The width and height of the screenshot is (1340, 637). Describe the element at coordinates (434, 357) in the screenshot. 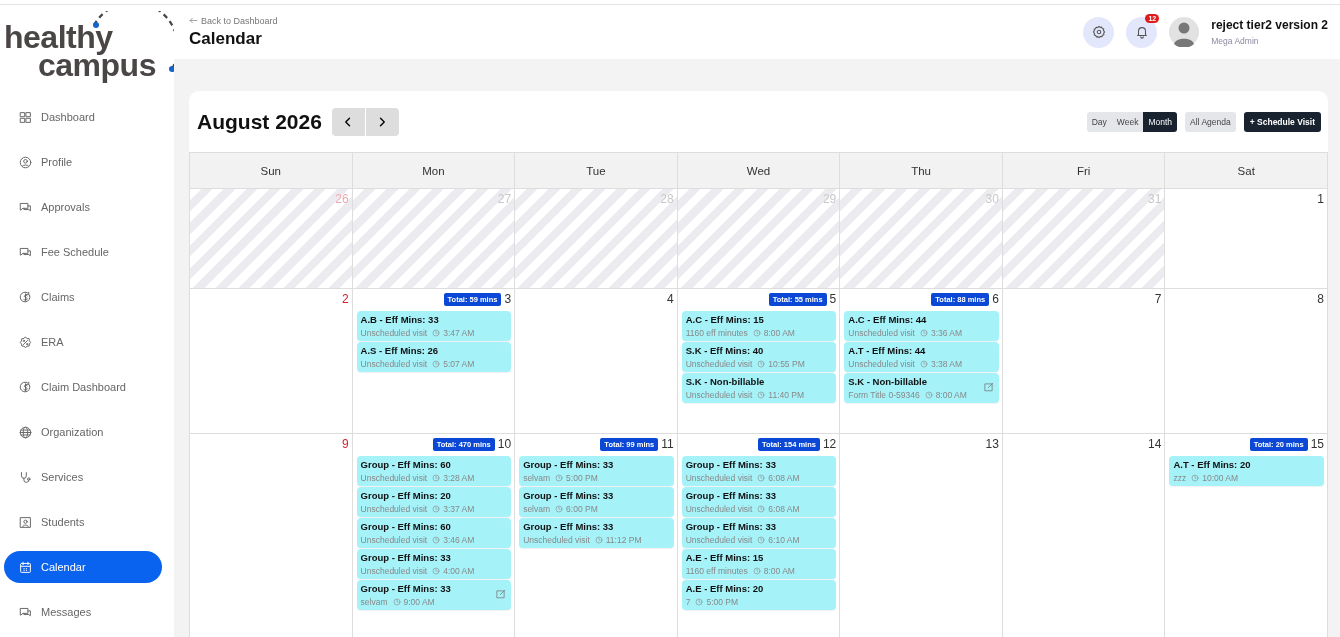

I see `event-card: A.S - Eff Mins: 26 Unscheduled visit 5:07 AM` at that location.